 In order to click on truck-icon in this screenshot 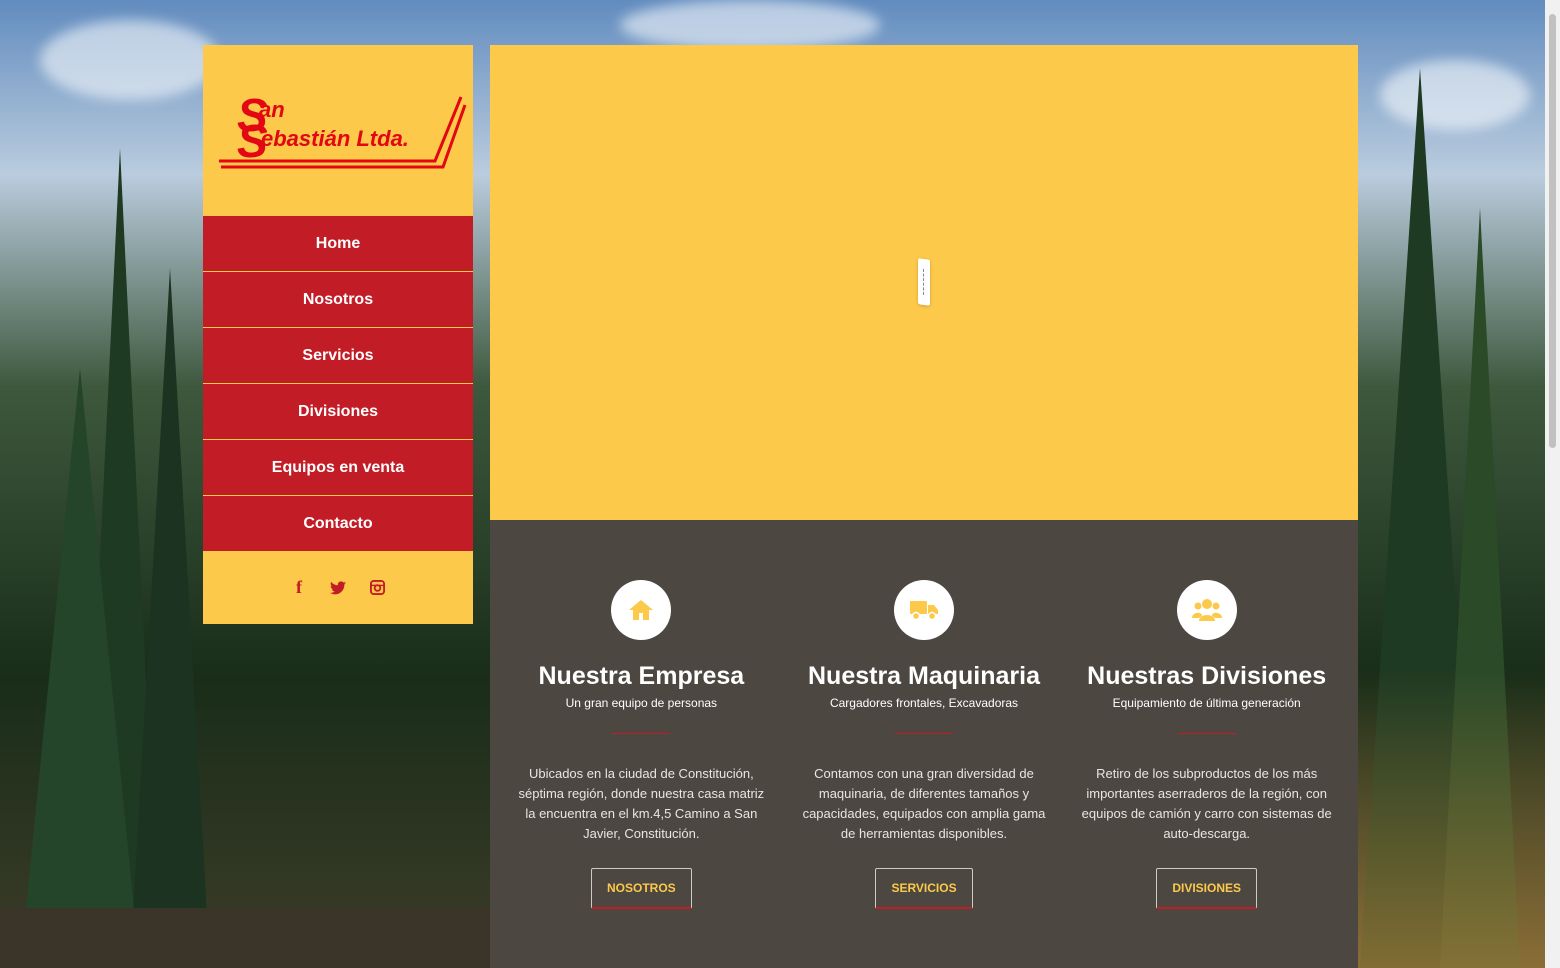, I will do `click(924, 610)`.